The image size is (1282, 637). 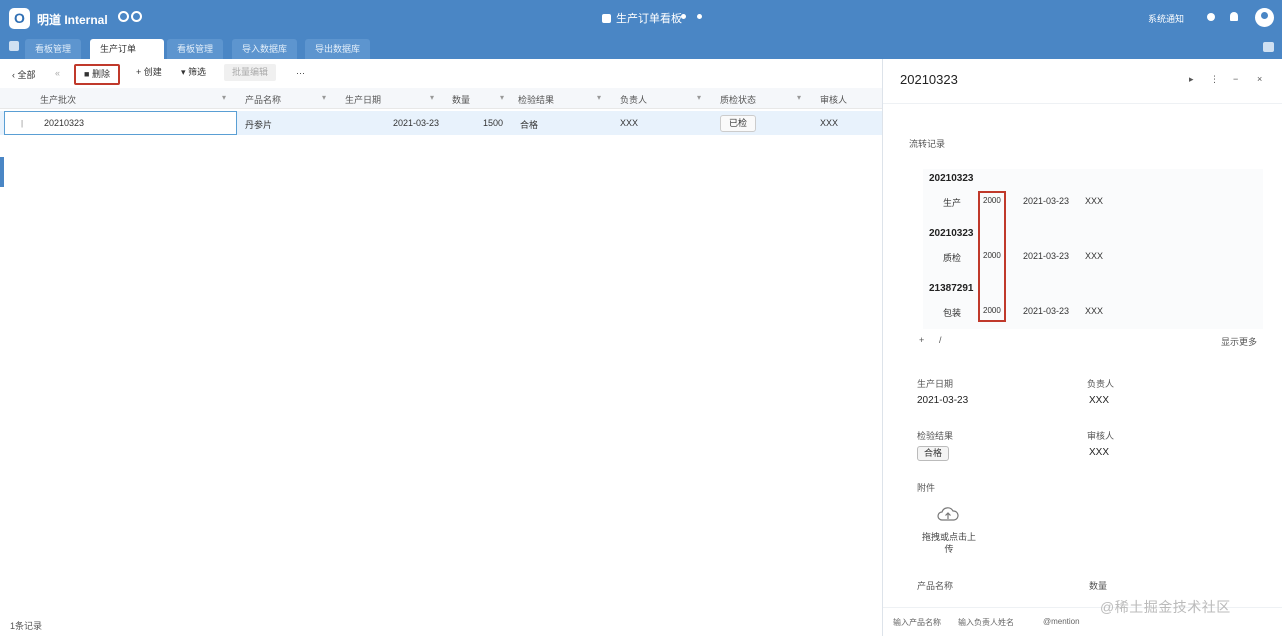 What do you see at coordinates (53, 49) in the screenshot?
I see `tab-board: 看板管理` at bounding box center [53, 49].